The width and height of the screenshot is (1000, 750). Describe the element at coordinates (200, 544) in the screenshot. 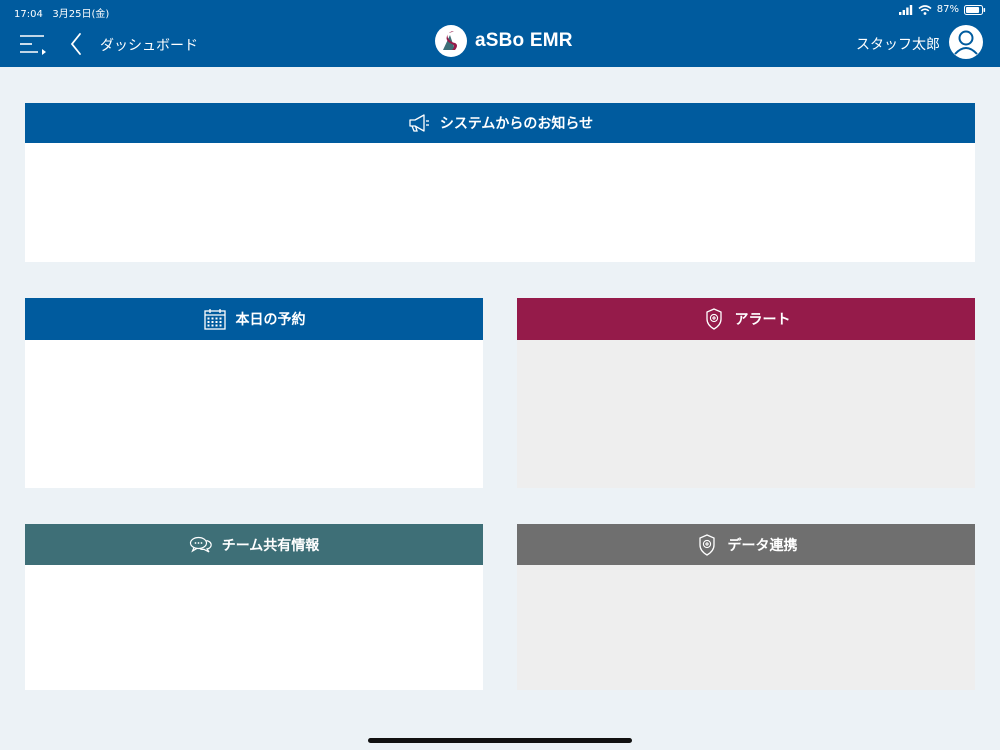

I see `chat-bubbles-icon` at that location.